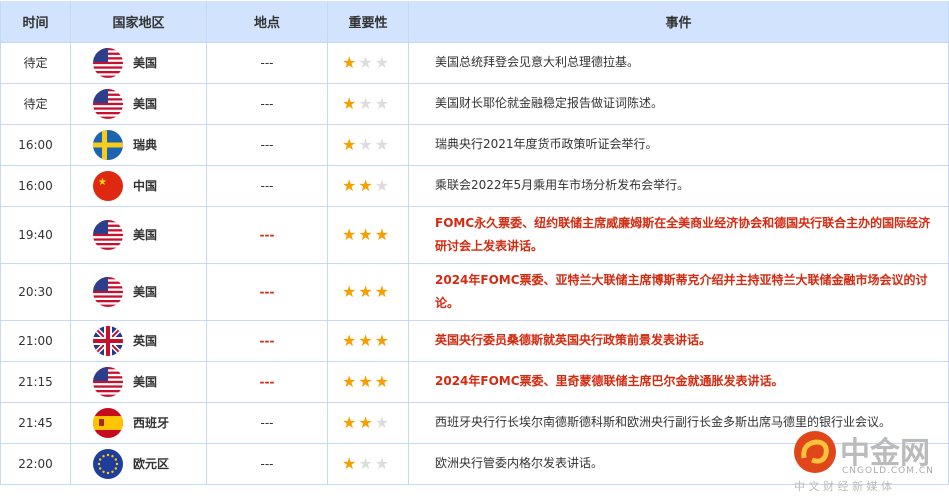 Image resolution: width=949 pixels, height=501 pixels. I want to click on country-name: 英国, so click(145, 341).